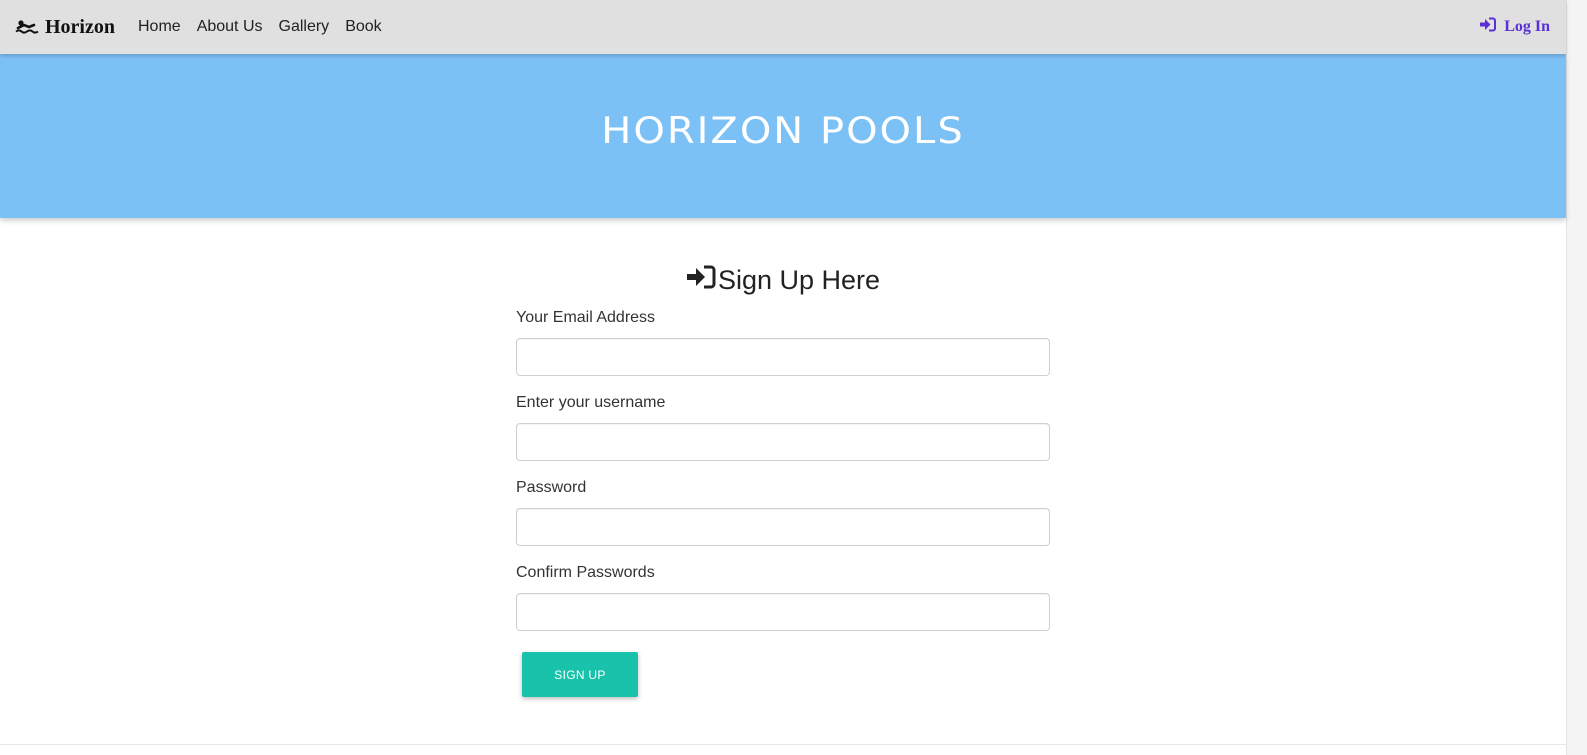 The width and height of the screenshot is (1587, 755). What do you see at coordinates (783, 612) in the screenshot?
I see `confirm-password-field` at bounding box center [783, 612].